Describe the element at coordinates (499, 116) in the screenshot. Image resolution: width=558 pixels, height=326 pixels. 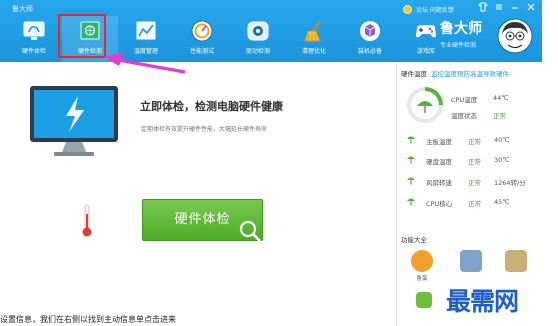
I see `temp-state-value: 正常` at that location.